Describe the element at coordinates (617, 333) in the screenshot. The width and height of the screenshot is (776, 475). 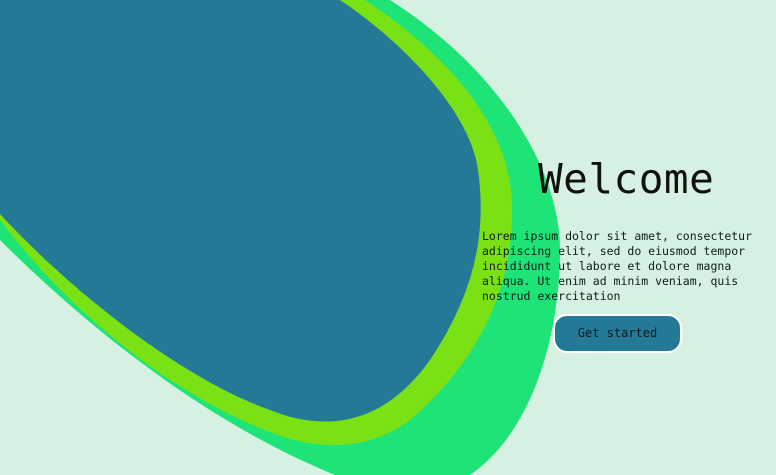
I see `get-started-button: Get started` at that location.